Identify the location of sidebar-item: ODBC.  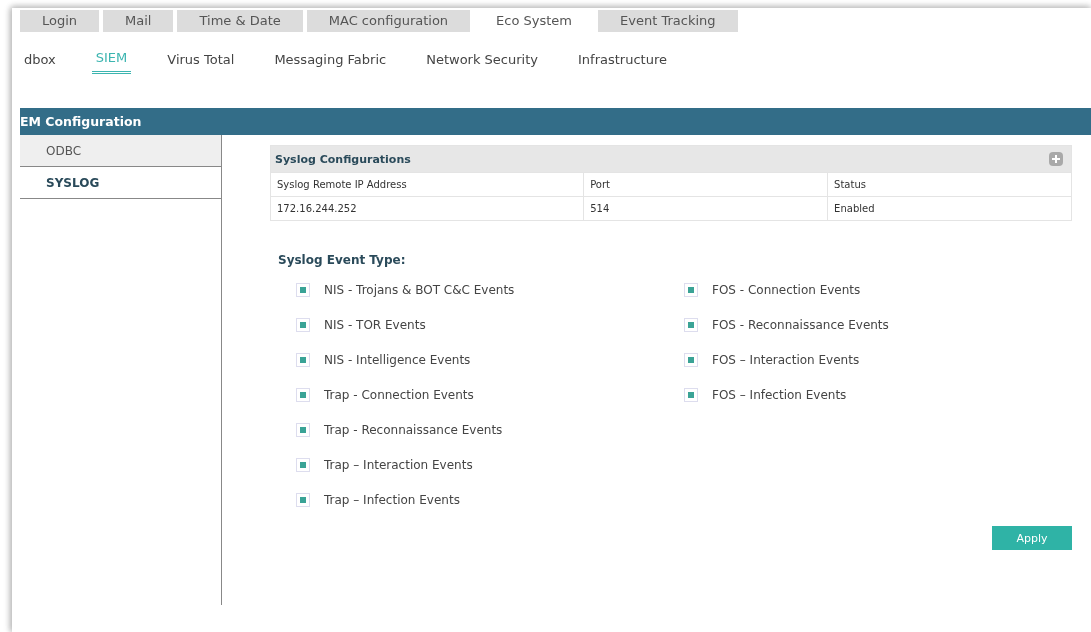
(120, 151).